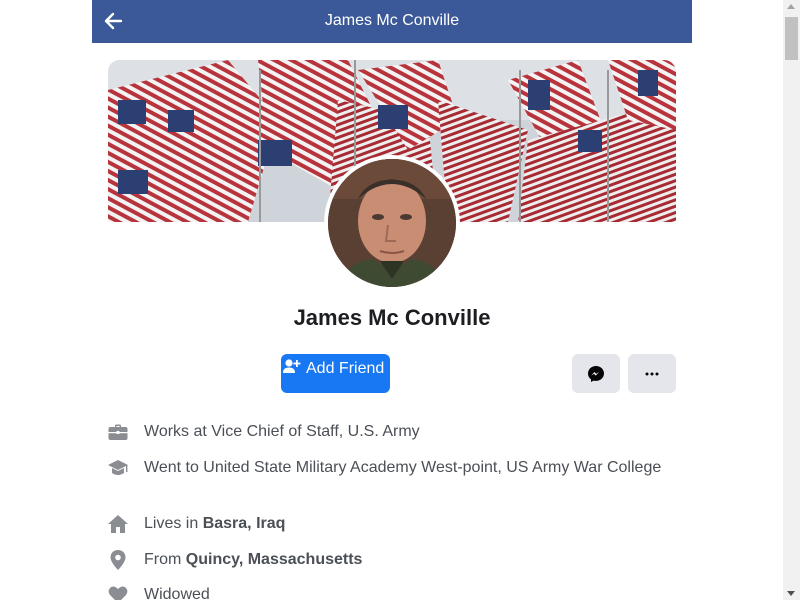 Image resolution: width=800 pixels, height=600 pixels. I want to click on lives-prefix: Lives in, so click(173, 523).